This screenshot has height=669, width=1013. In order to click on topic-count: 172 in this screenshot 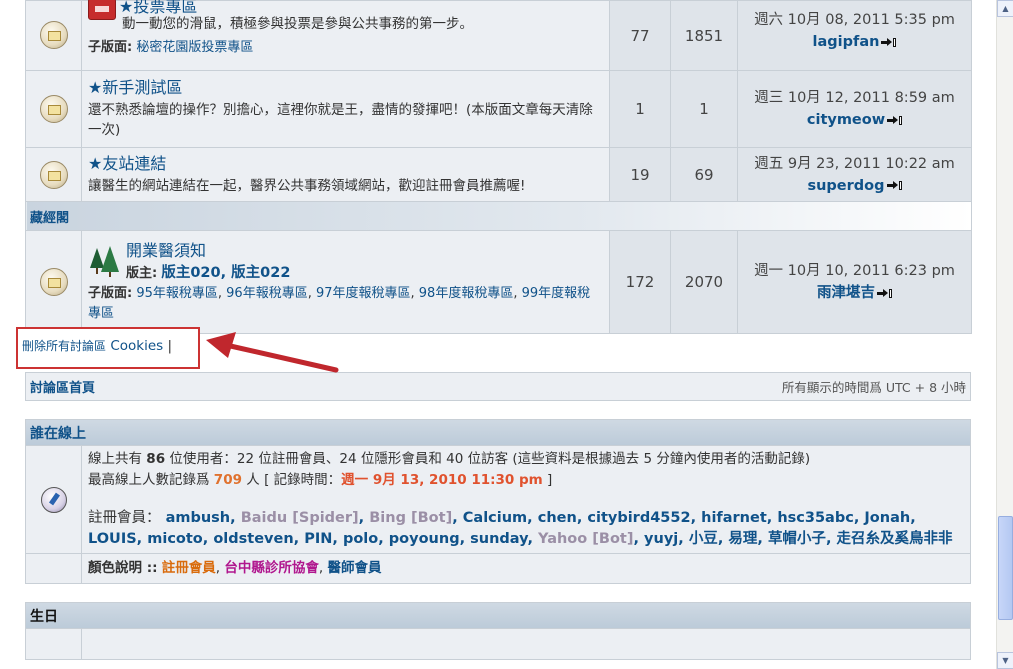, I will do `click(640, 282)`.